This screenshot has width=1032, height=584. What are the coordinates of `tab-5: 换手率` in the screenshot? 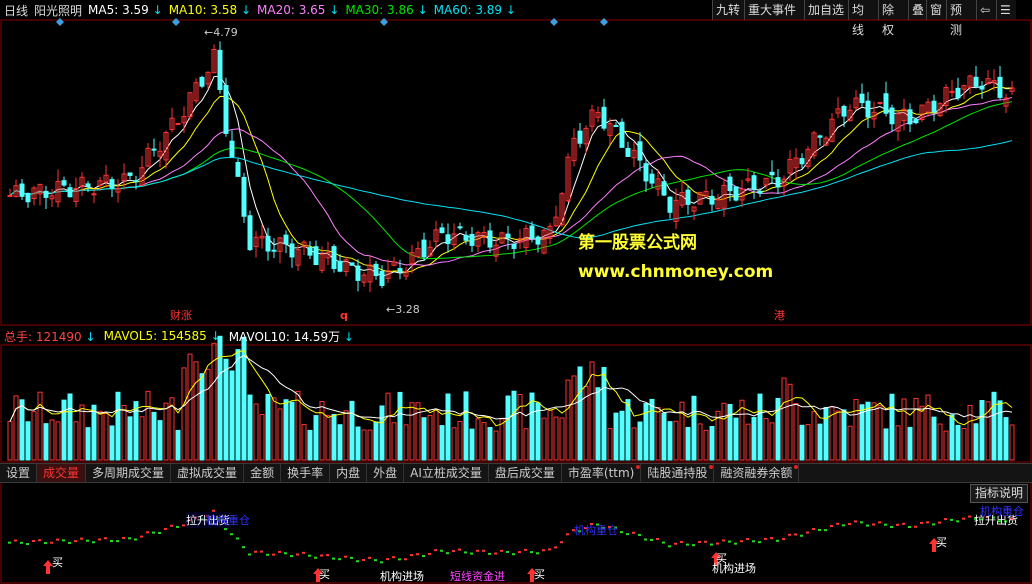 It's located at (306, 473).